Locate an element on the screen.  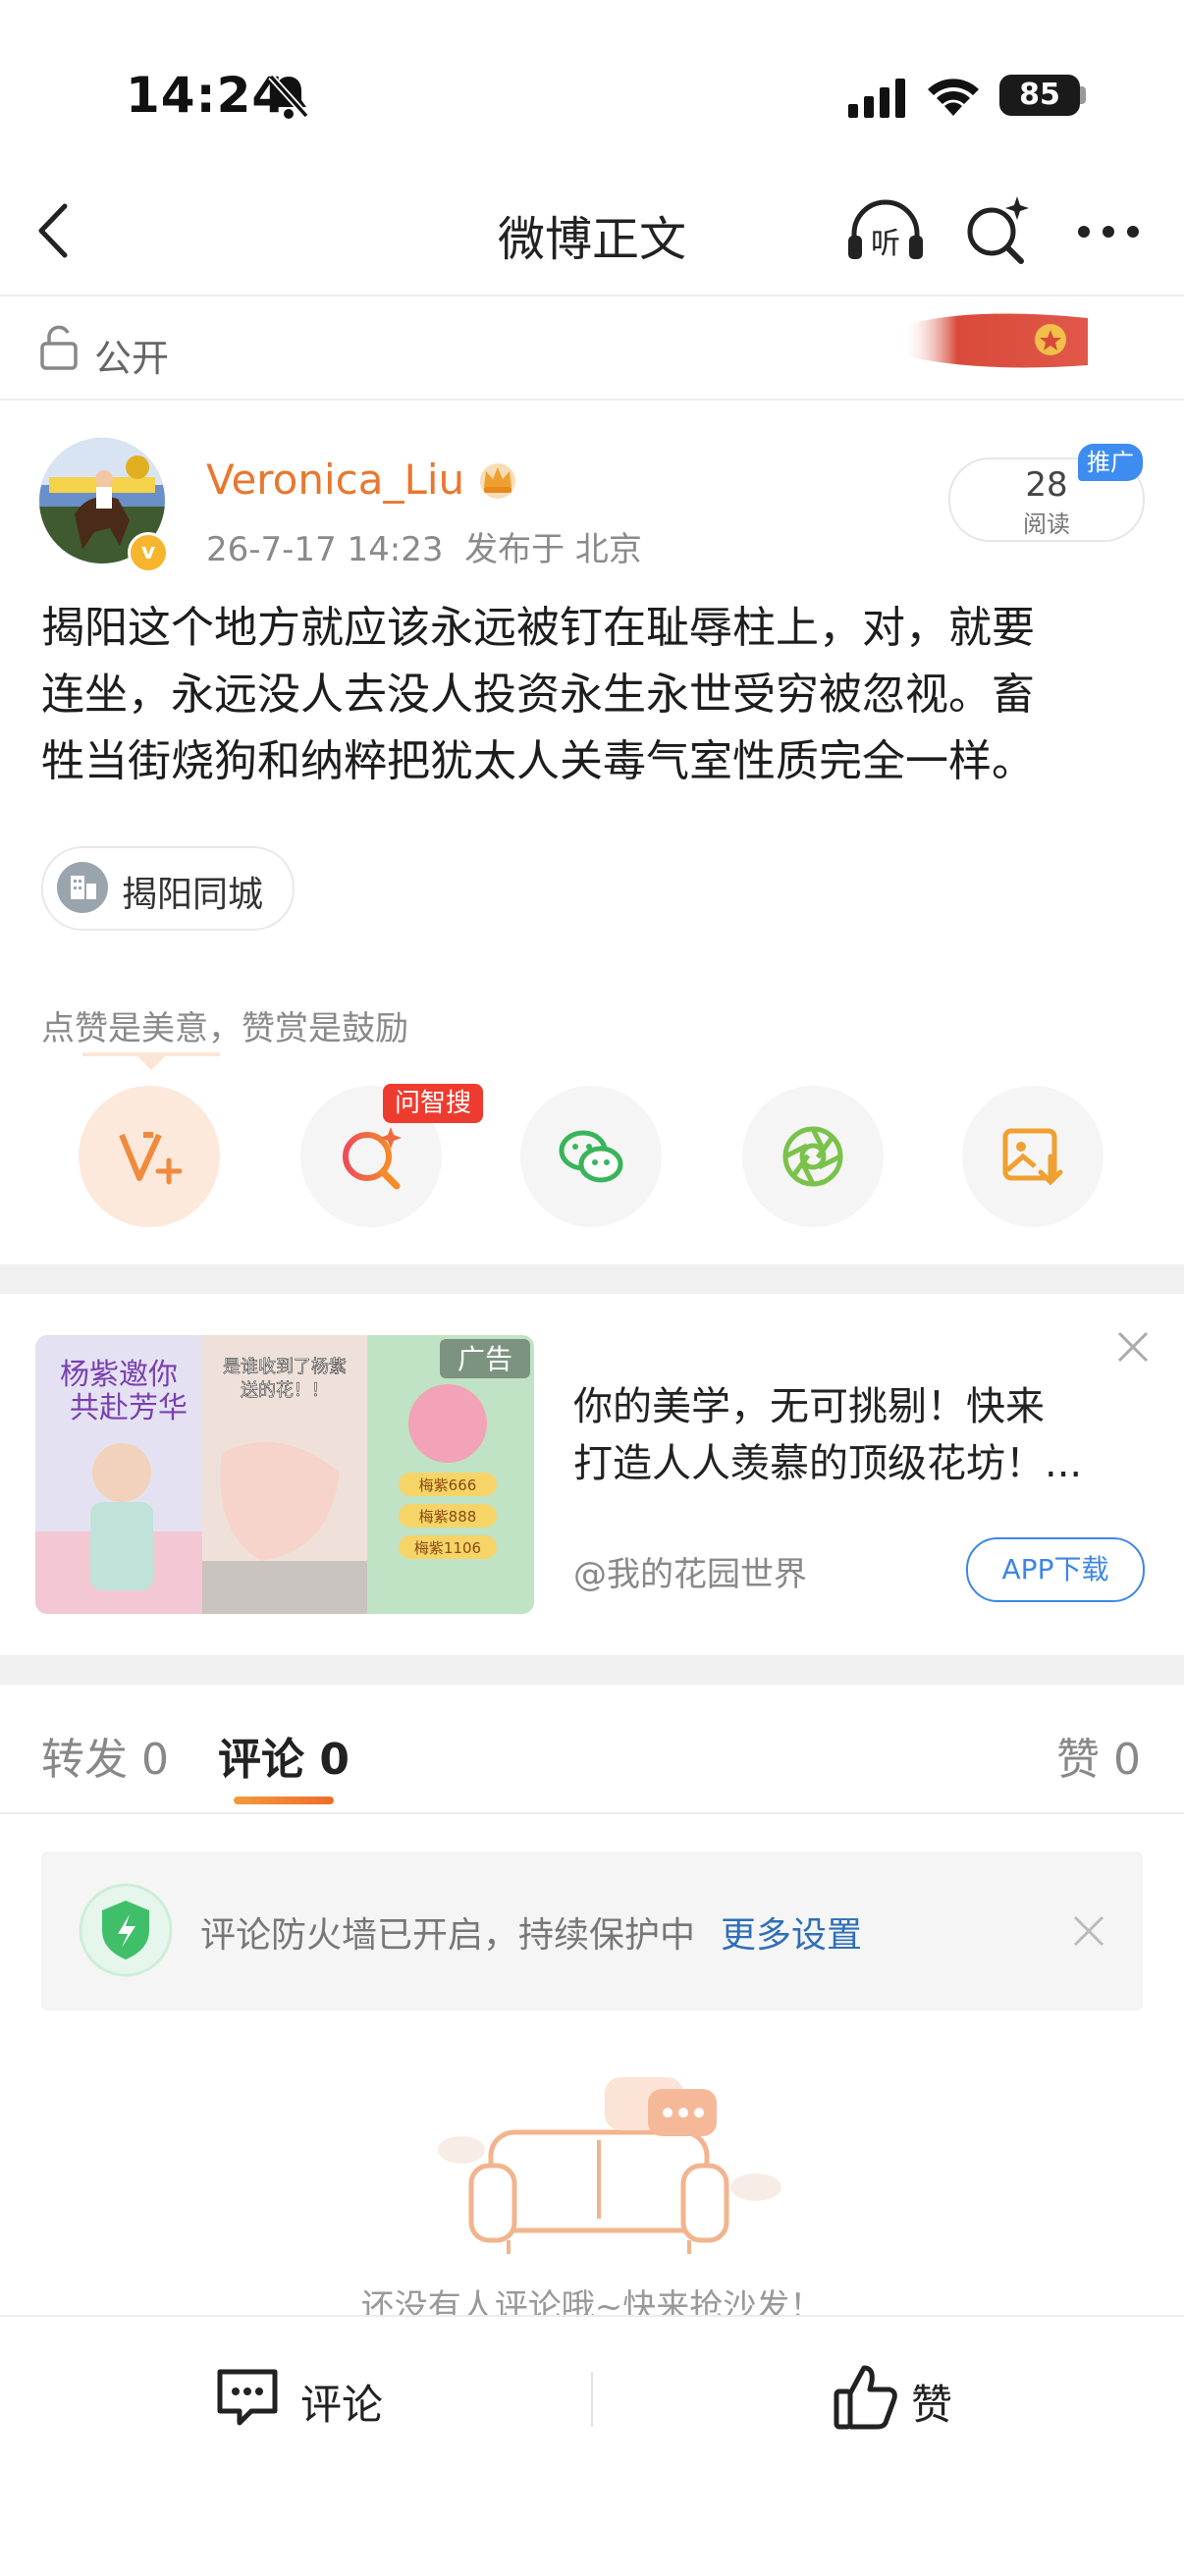
comment-icon is located at coordinates (247, 2397).